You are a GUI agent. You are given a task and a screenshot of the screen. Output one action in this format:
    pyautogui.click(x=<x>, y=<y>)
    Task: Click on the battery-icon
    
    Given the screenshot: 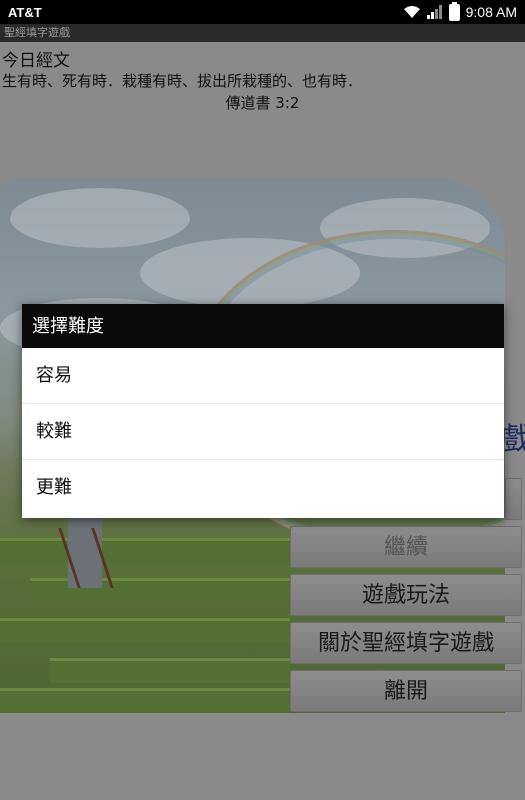 What is the action you would take?
    pyautogui.click(x=454, y=11)
    